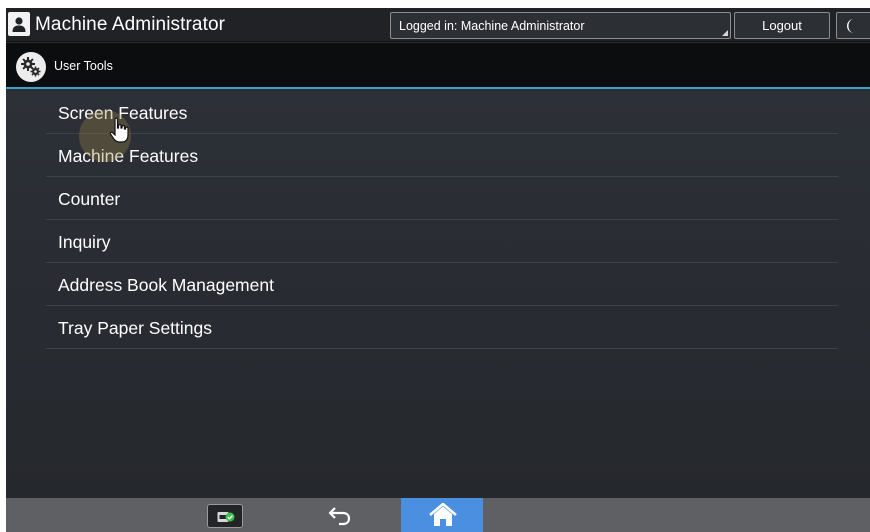 The image size is (870, 532). I want to click on menu-item-screen-features: Screen Features, so click(442, 112).